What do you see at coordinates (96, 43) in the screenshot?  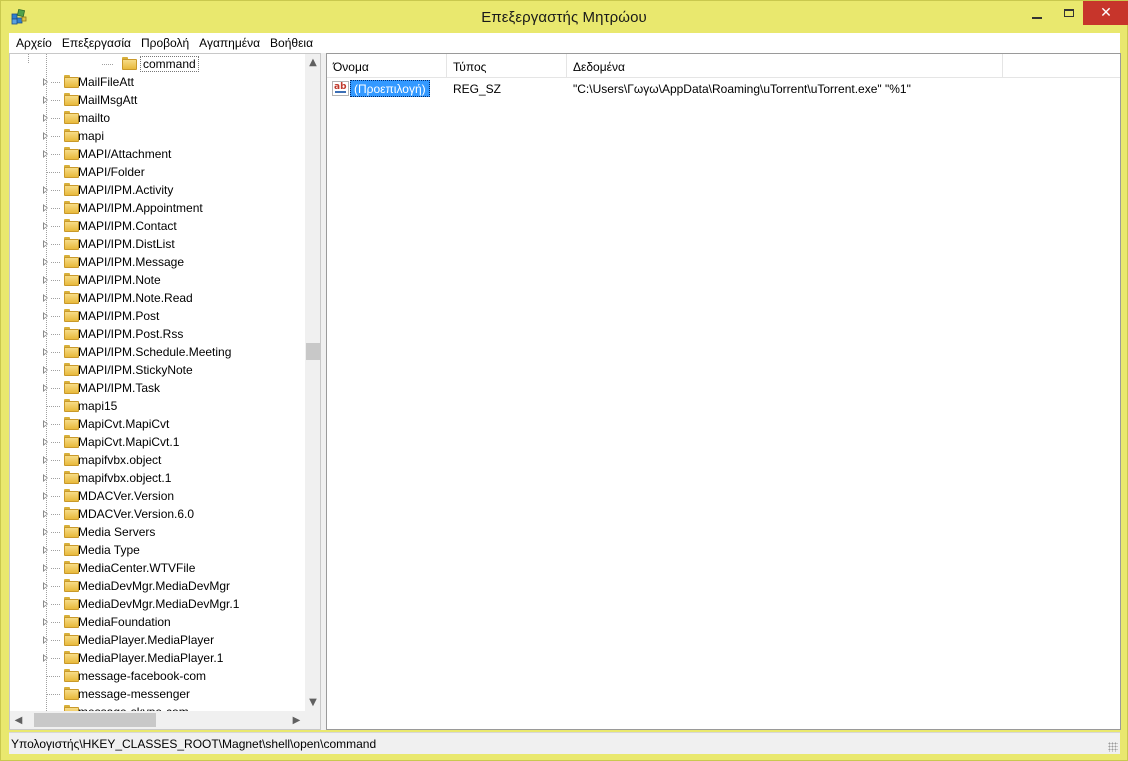 I see `menu-edit: Επεξεργασία` at bounding box center [96, 43].